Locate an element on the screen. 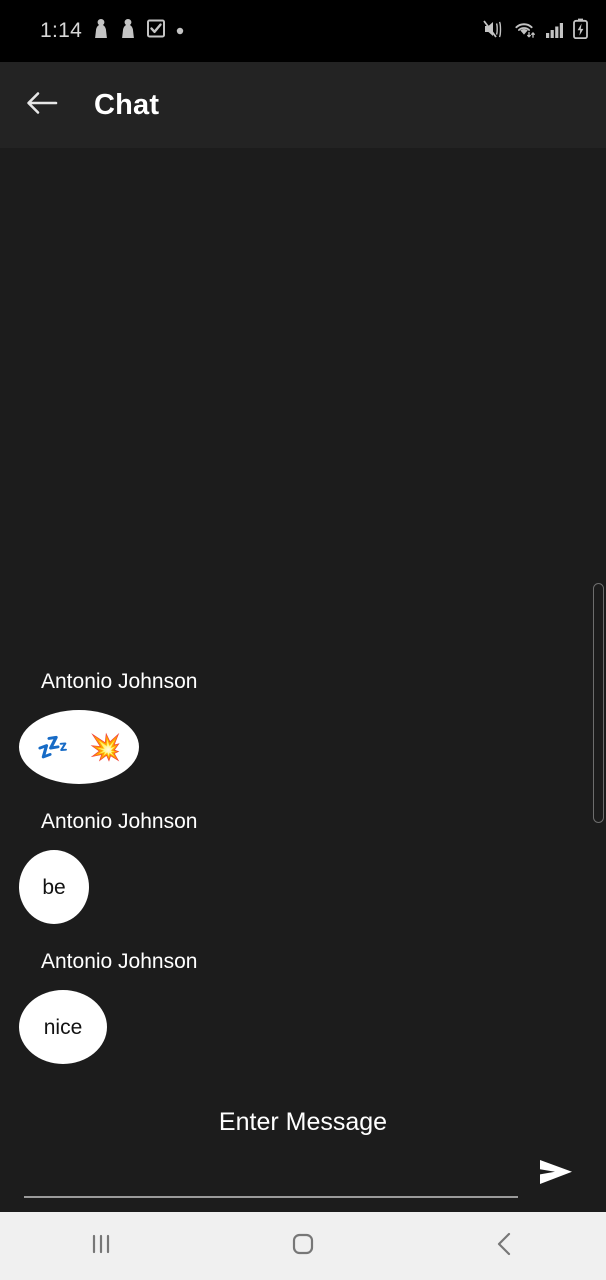  sleeping-zzz-emoji: 💤 is located at coordinates (52, 747).